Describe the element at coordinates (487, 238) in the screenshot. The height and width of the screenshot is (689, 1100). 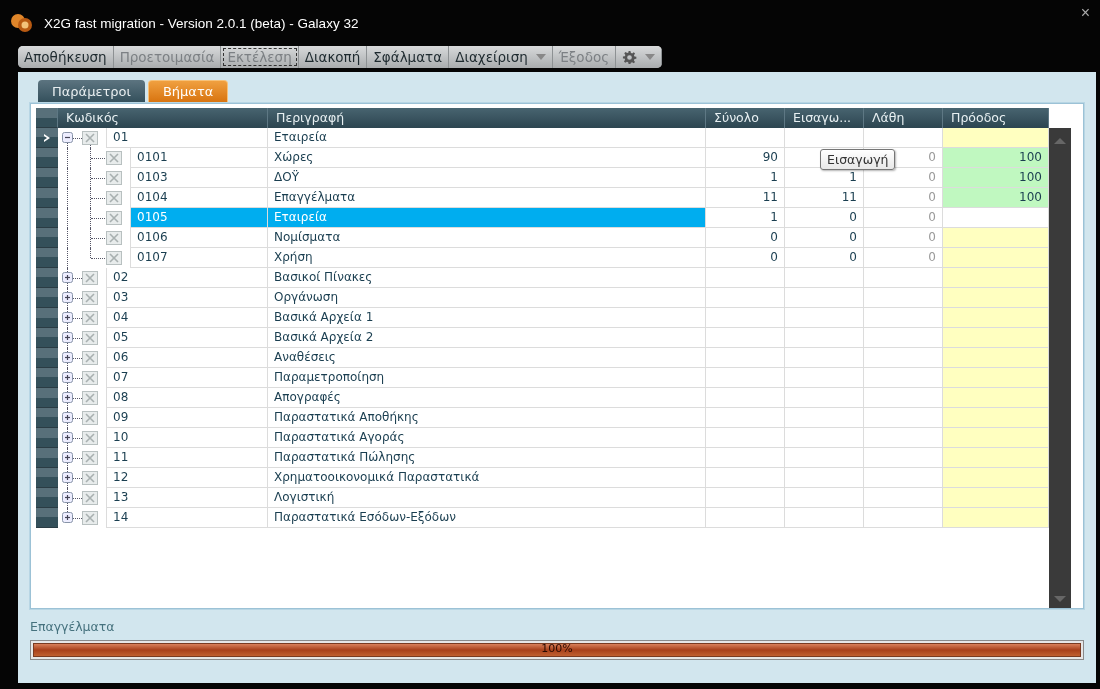
I see `description-cell: Νομίσματα` at that location.